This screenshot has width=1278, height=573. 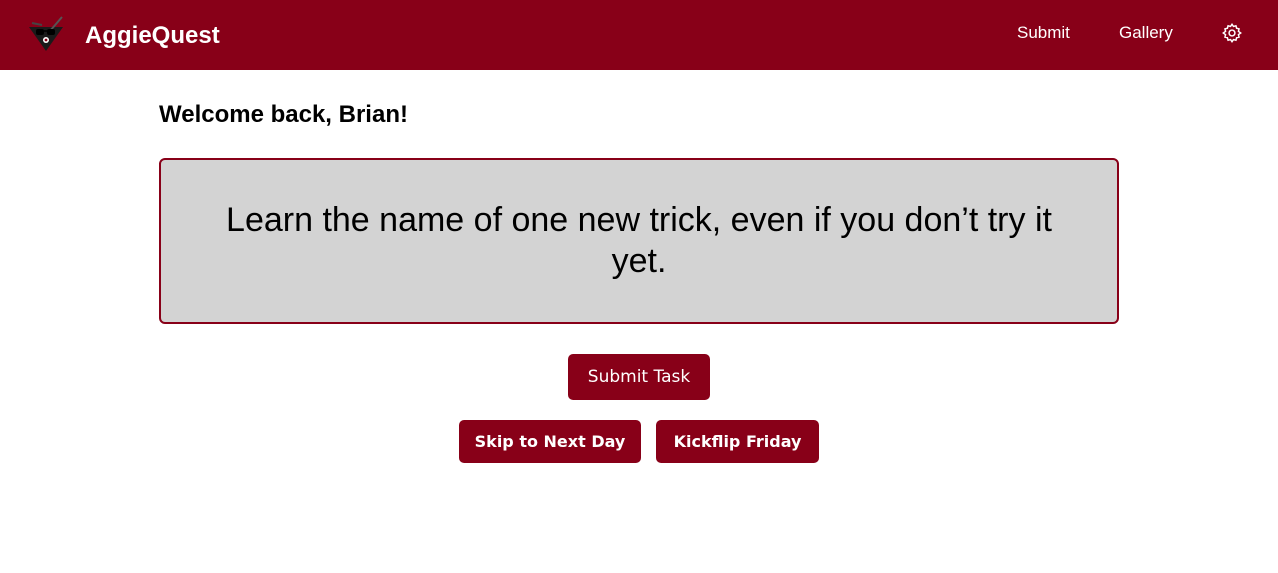 What do you see at coordinates (152, 36) in the screenshot?
I see `app-title: AggieQuest` at bounding box center [152, 36].